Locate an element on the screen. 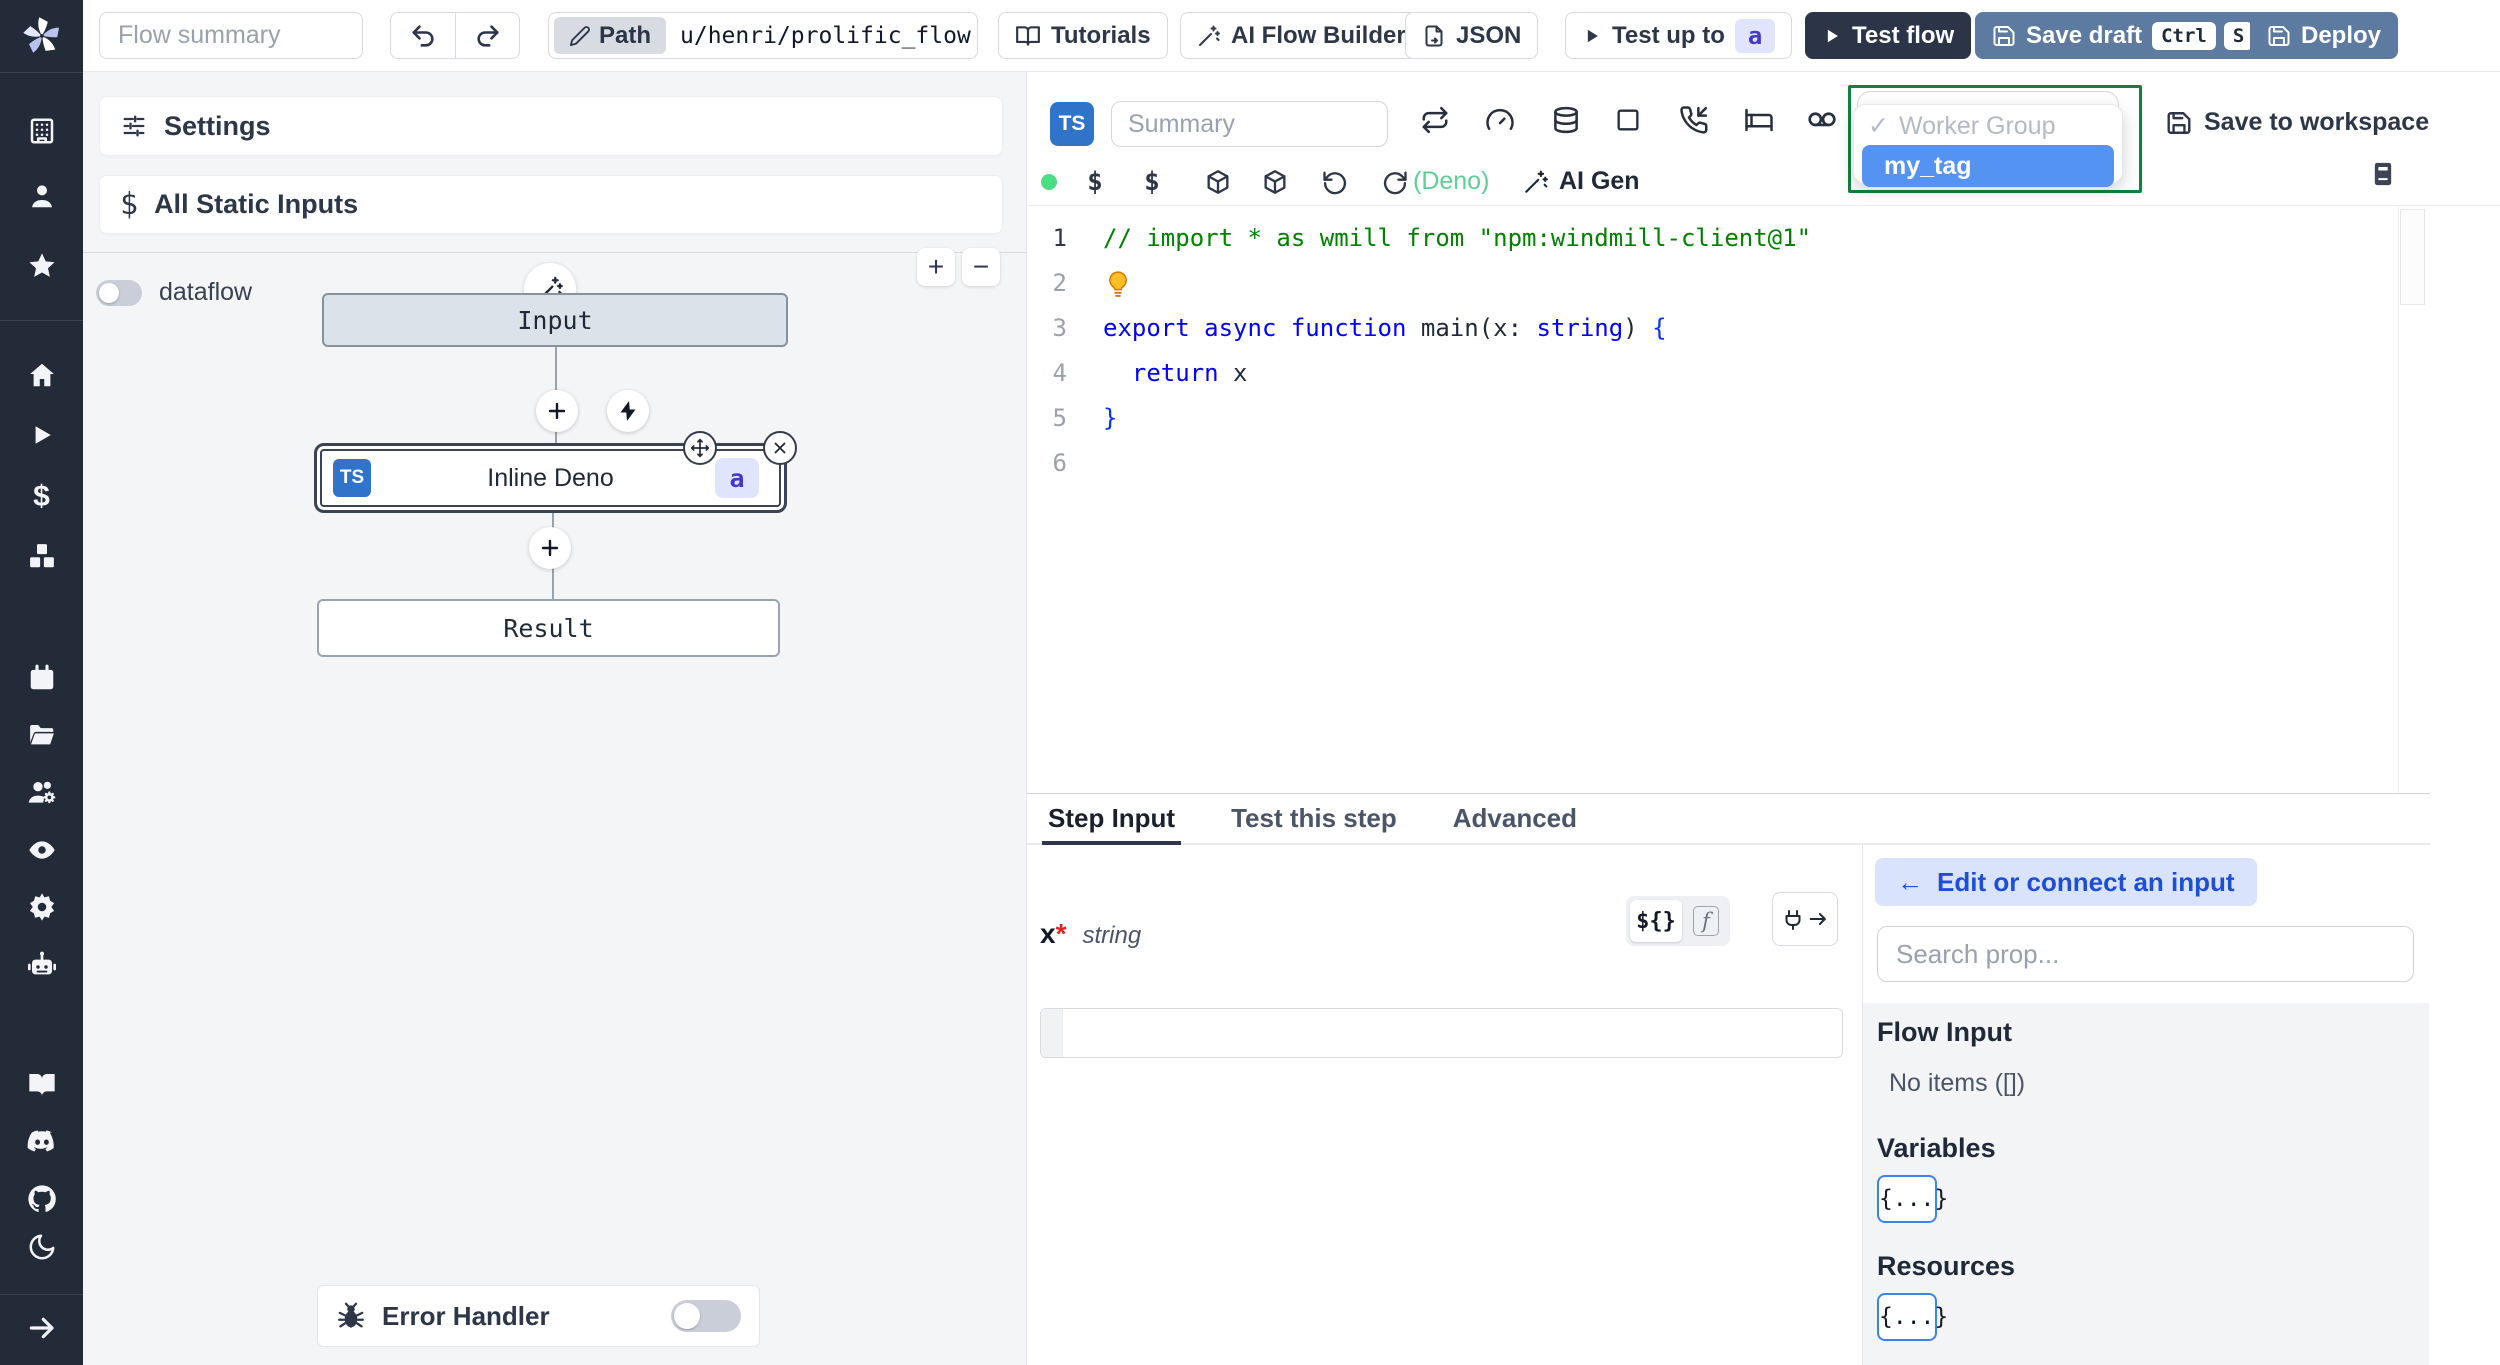 Image resolution: width=2500 pixels, height=1365 pixels. code-line: 2 is located at coordinates (1763, 283).